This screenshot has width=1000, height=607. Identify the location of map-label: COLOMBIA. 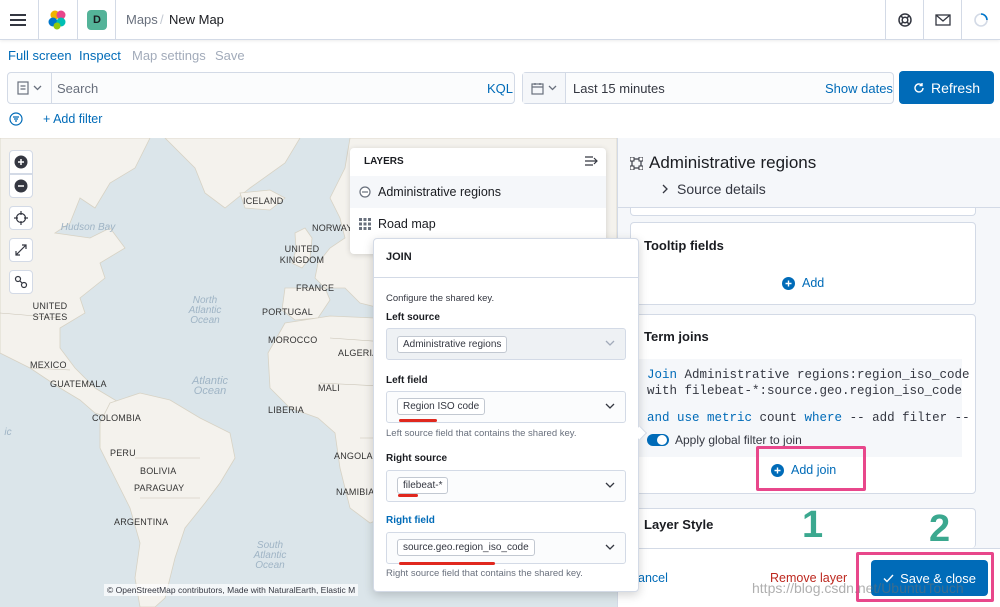
(117, 418).